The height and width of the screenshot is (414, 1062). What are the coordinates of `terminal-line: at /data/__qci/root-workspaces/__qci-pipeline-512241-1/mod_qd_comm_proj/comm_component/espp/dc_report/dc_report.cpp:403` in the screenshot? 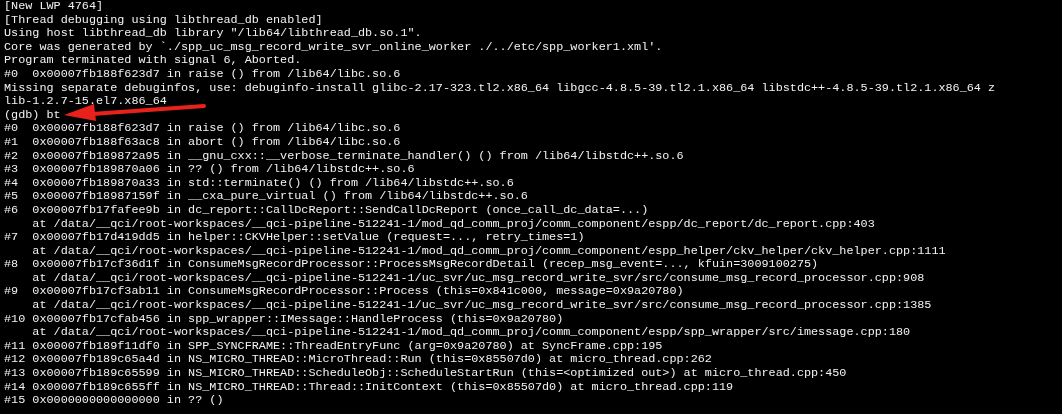 It's located at (453, 224).